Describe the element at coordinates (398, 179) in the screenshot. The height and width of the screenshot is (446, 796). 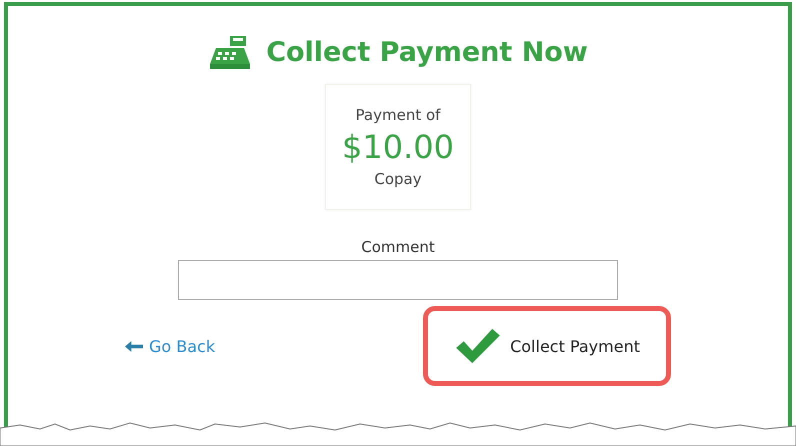
I see `payment-type: Copay` at that location.